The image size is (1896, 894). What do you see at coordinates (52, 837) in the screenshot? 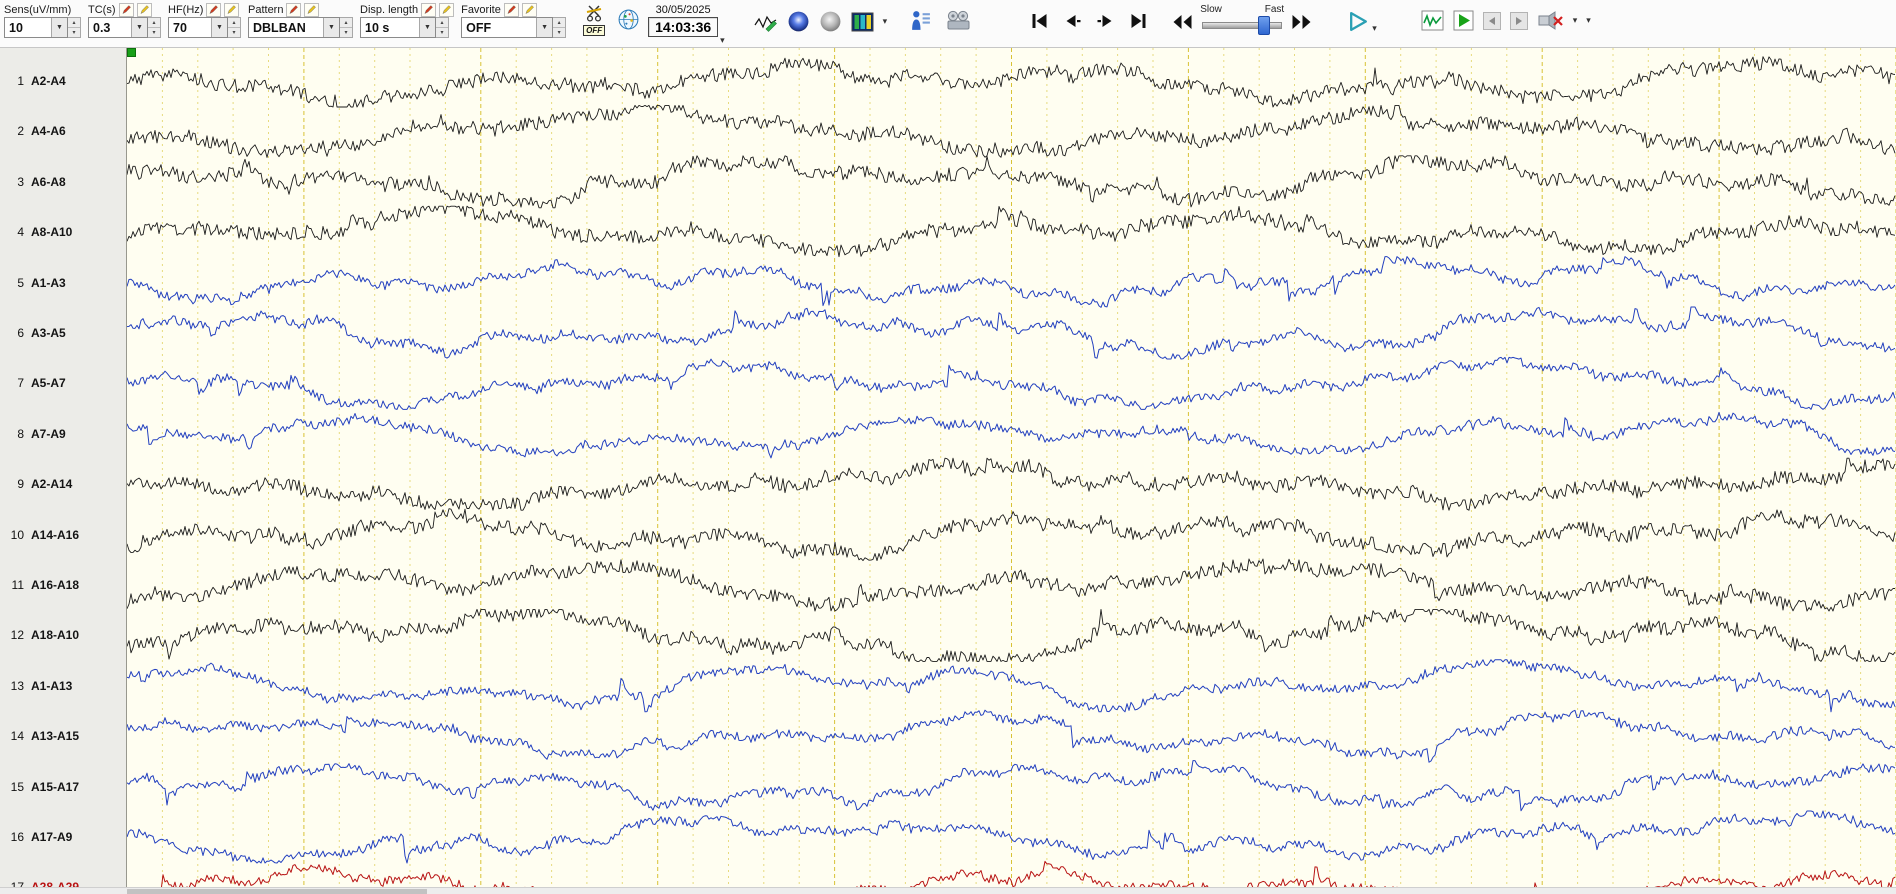
I see `channel-label: A17-A9` at bounding box center [52, 837].